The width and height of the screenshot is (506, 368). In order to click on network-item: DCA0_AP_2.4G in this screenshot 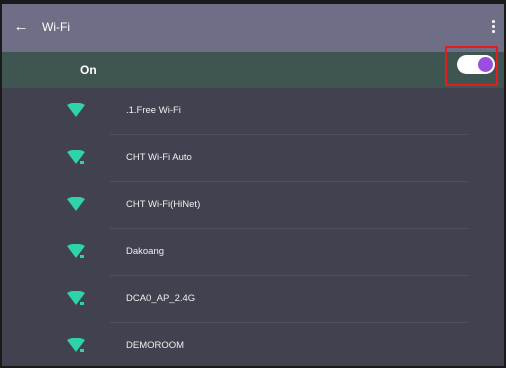, I will do `click(253, 299)`.